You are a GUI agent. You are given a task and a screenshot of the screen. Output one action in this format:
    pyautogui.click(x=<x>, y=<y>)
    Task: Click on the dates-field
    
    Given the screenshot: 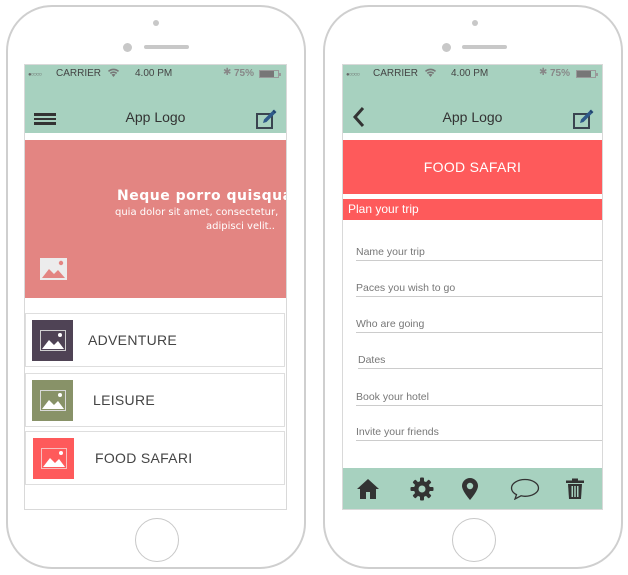 What is the action you would take?
    pyautogui.click(x=480, y=358)
    